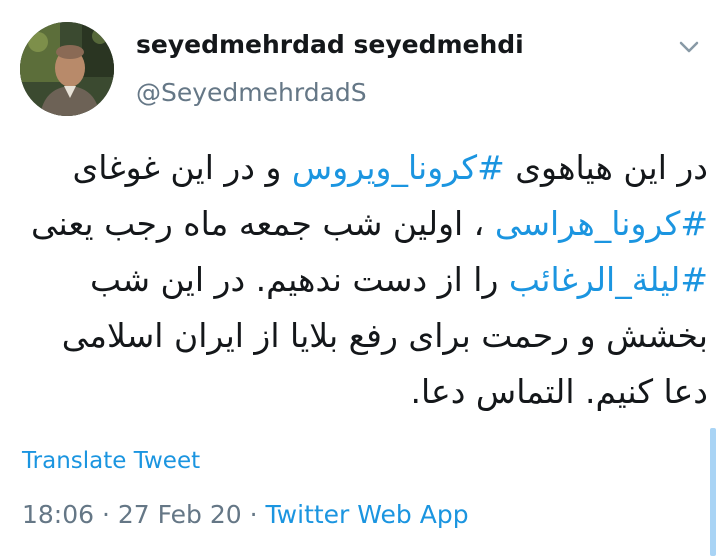 The height and width of the screenshot is (556, 720). I want to click on chevron-down-icon, so click(689, 47).